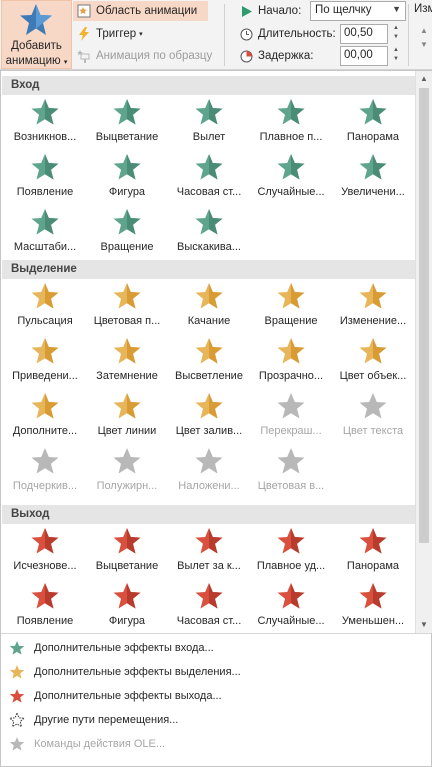  I want to click on animation-tile: Пульсация, so click(45, 306).